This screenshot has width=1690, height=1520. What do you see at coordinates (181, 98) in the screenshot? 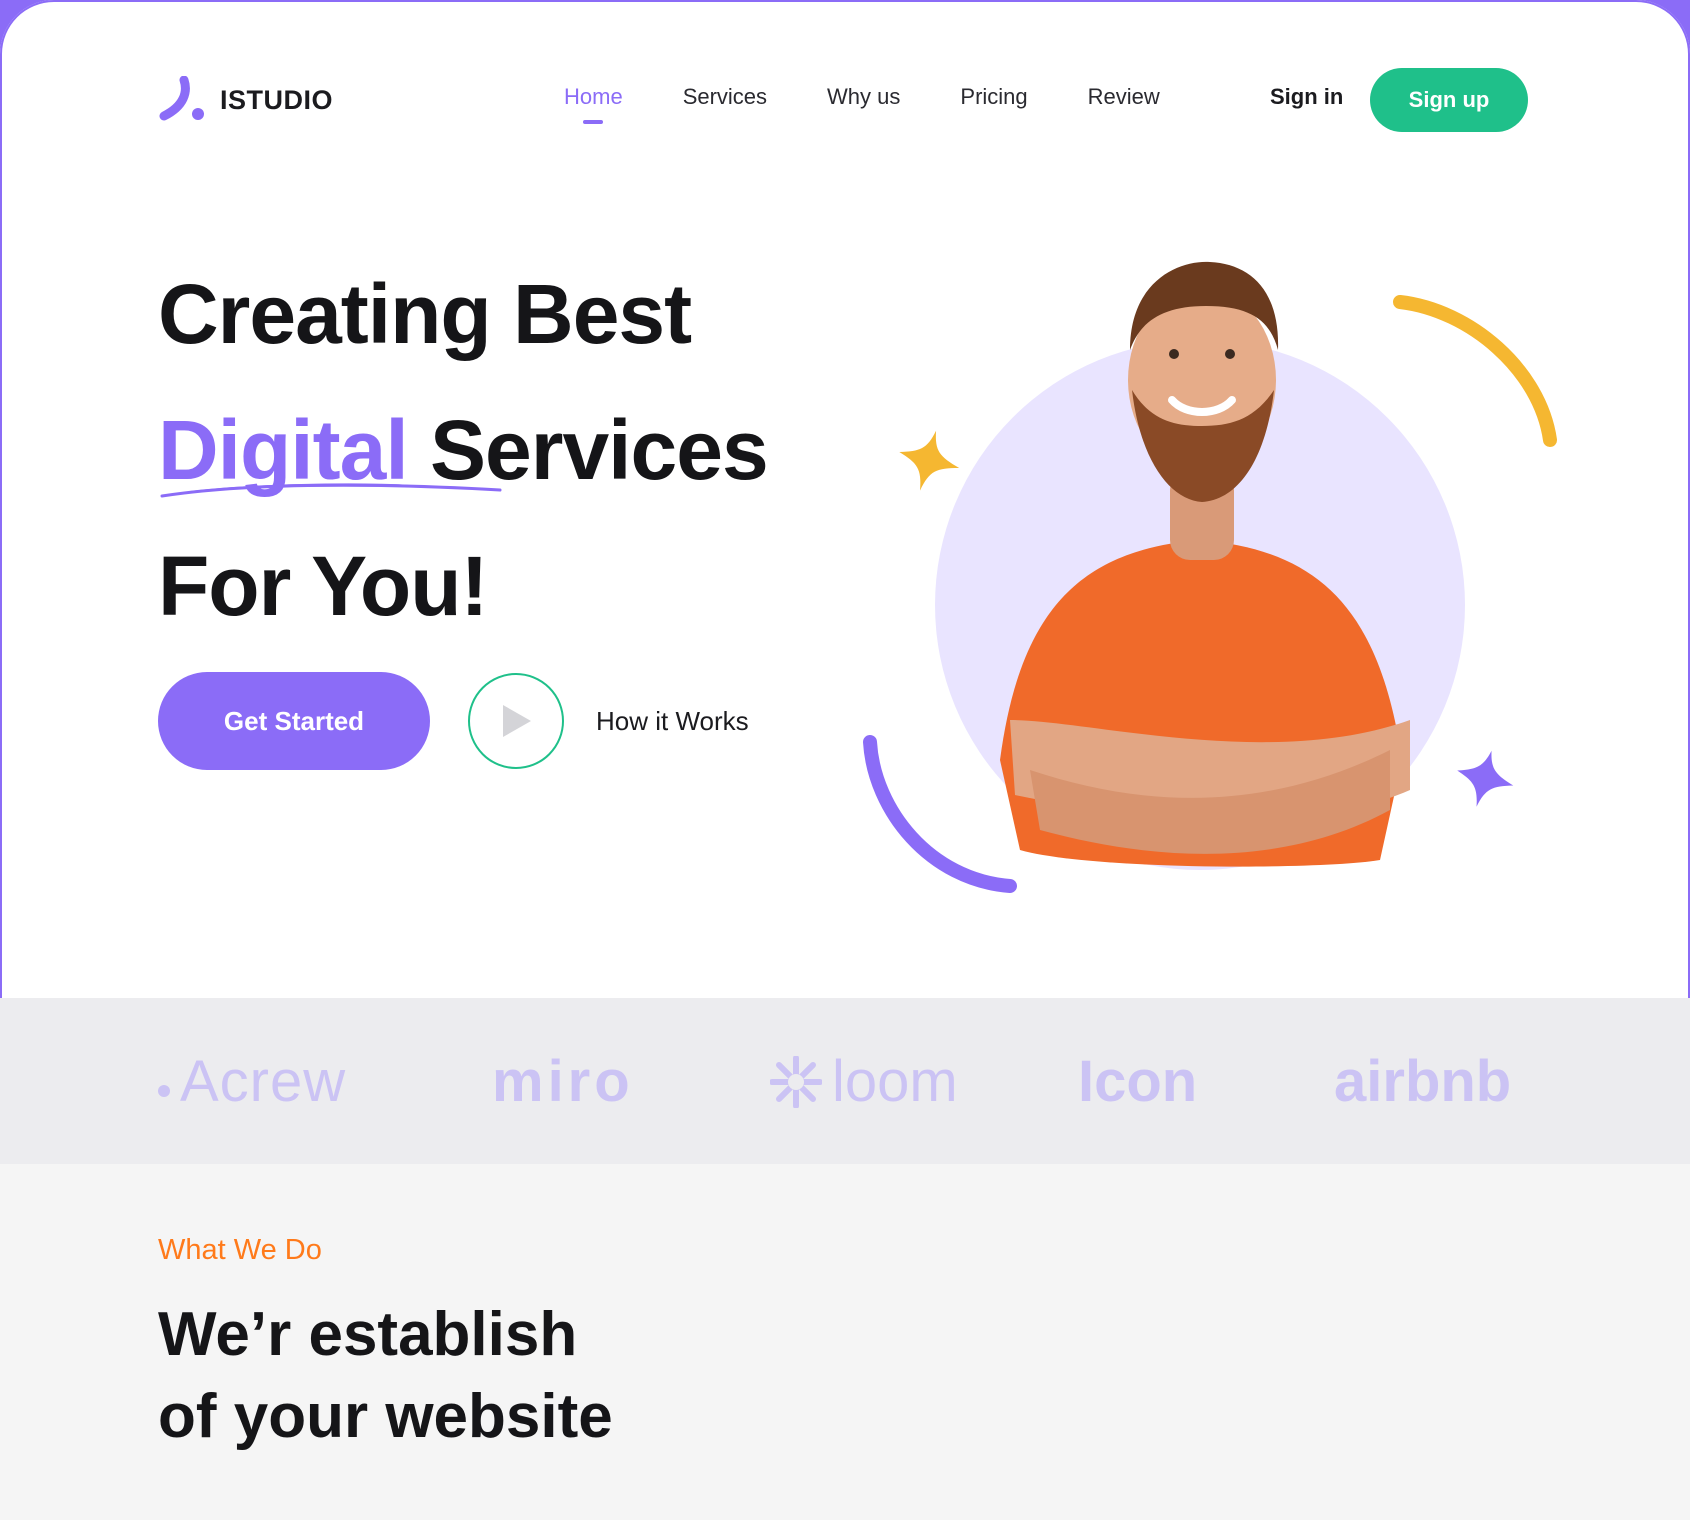
I see `logo-icon` at bounding box center [181, 98].